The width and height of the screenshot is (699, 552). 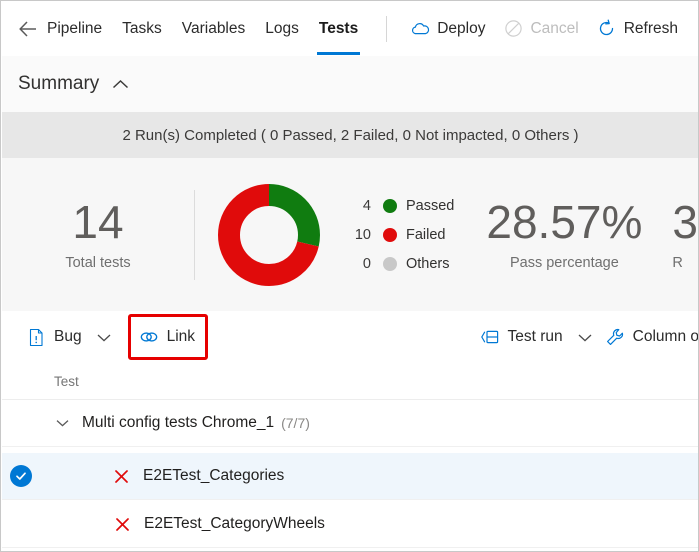 I want to click on outcome-donut-chart, so click(x=269, y=235).